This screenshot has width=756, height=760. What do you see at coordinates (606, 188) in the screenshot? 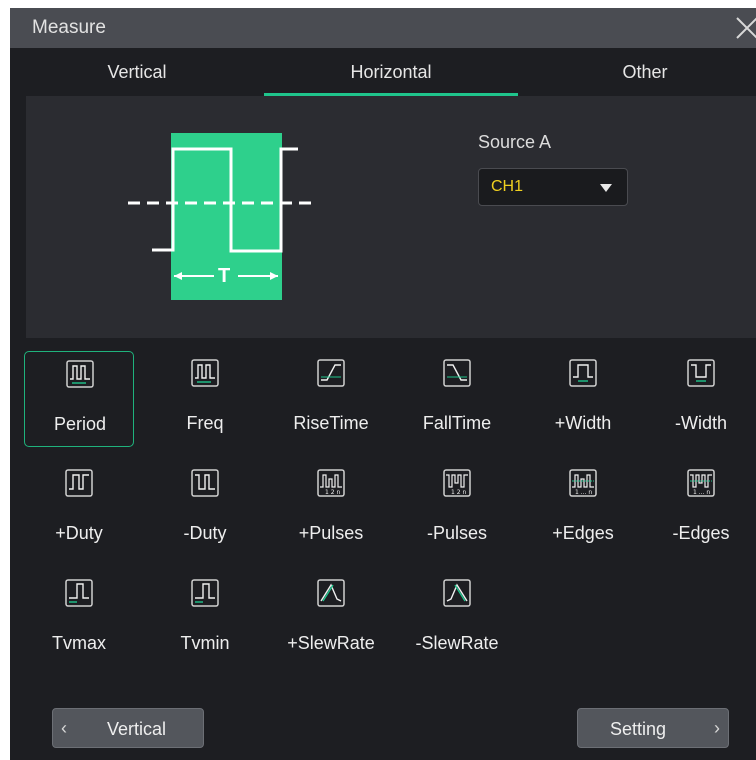
I see `dropdown-arrow-icon` at bounding box center [606, 188].